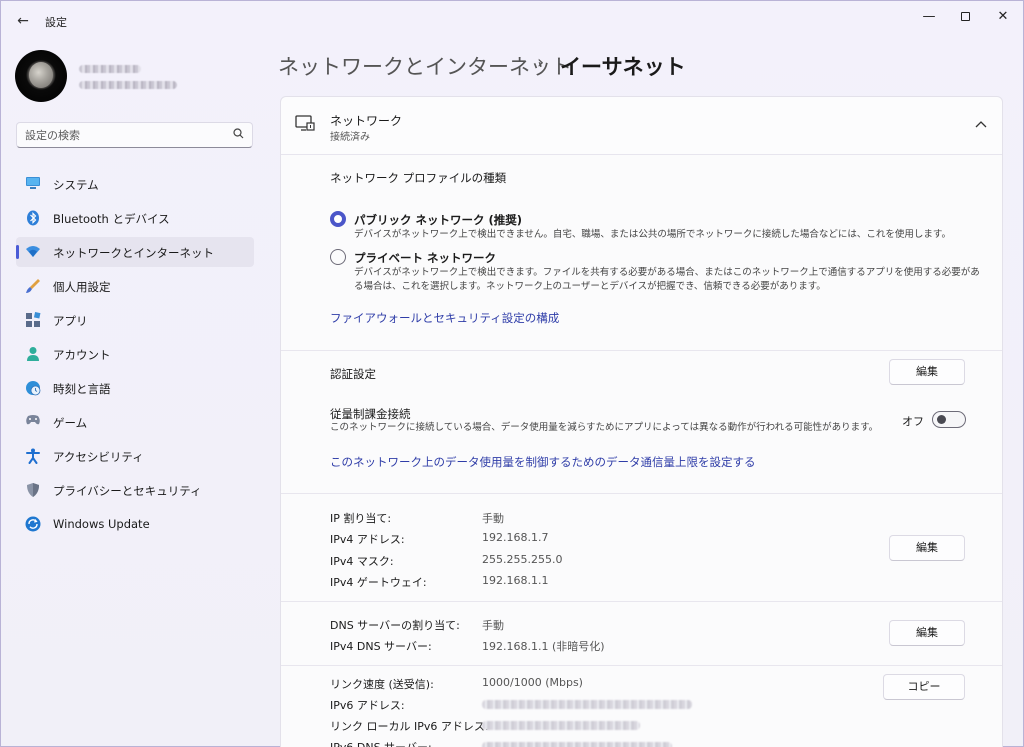  I want to click on title-bar: ← 設定 — ✕, so click(512, 21).